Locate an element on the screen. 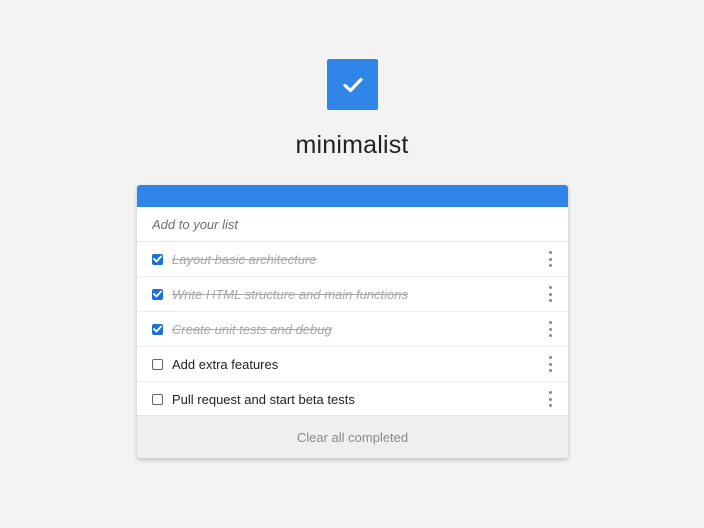  list-item: Pull request and start beta tests is located at coordinates (352, 399).